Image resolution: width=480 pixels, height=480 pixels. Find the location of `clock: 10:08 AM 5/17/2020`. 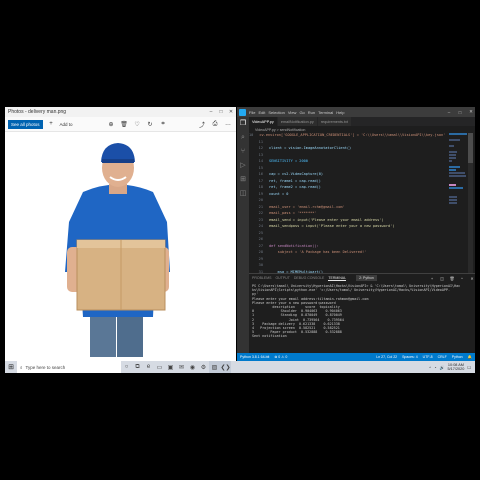

clock: 10:08 AM 5/17/2020 is located at coordinates (456, 367).